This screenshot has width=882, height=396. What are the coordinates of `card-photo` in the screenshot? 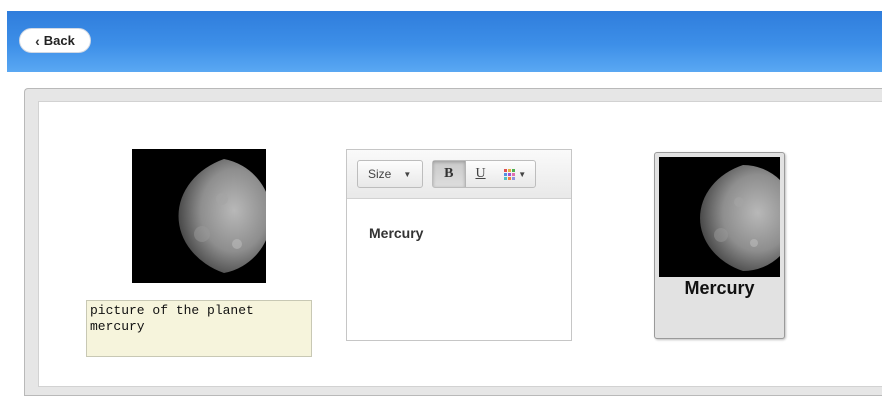 It's located at (719, 217).